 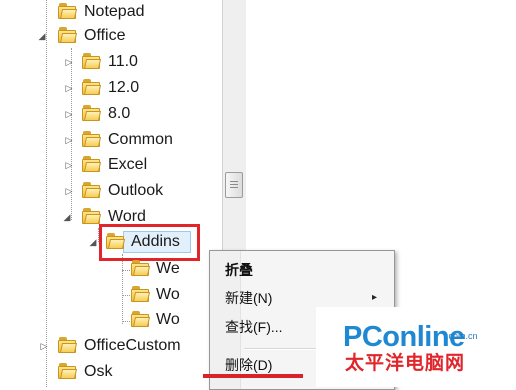 I want to click on tree-node-label: Common, so click(x=140, y=139).